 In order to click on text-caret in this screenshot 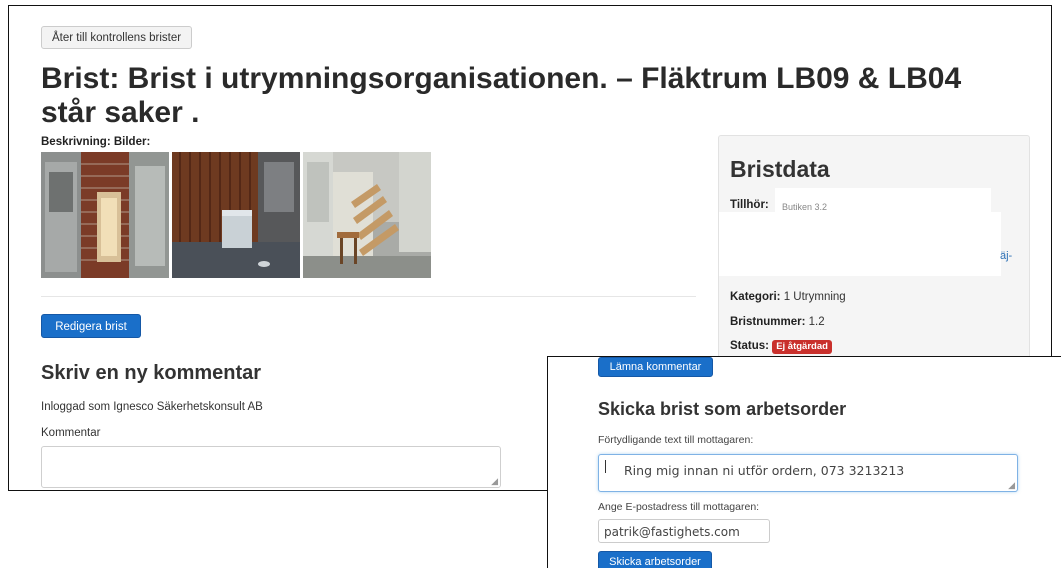, I will do `click(605, 466)`.